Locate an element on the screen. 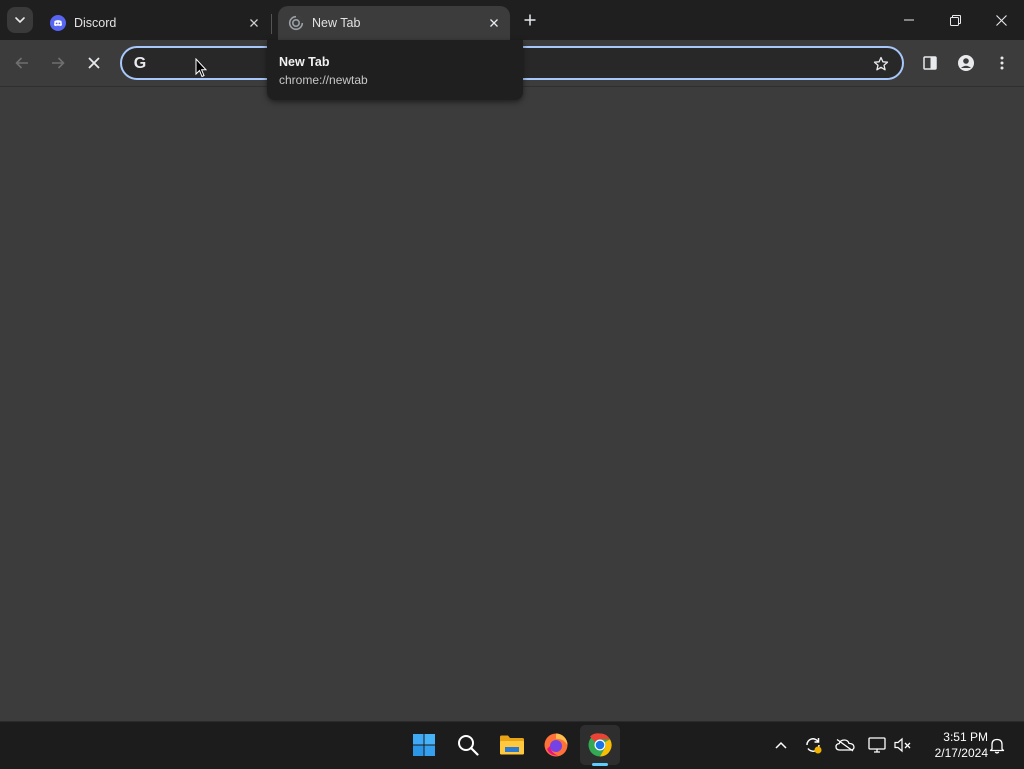  volume-muted-icon is located at coordinates (902, 745).